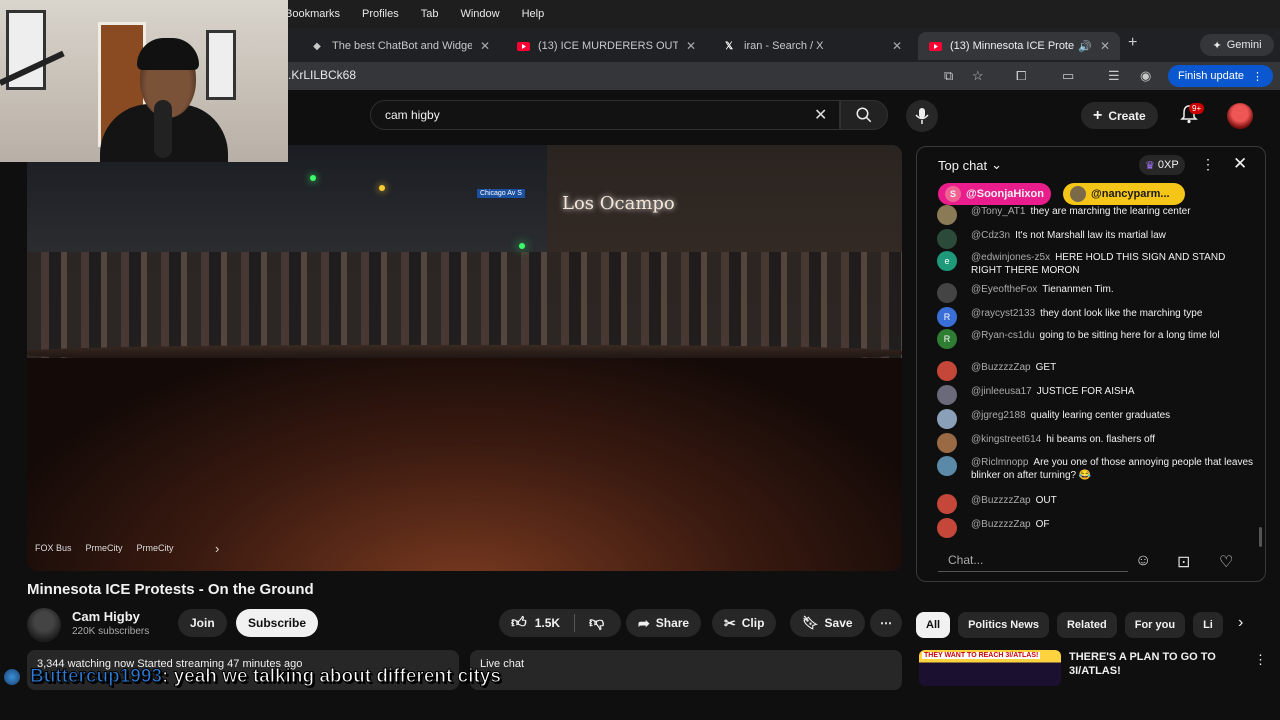 The width and height of the screenshot is (1280, 720). I want to click on url-field: .KrLILBCk68, so click(322, 75).